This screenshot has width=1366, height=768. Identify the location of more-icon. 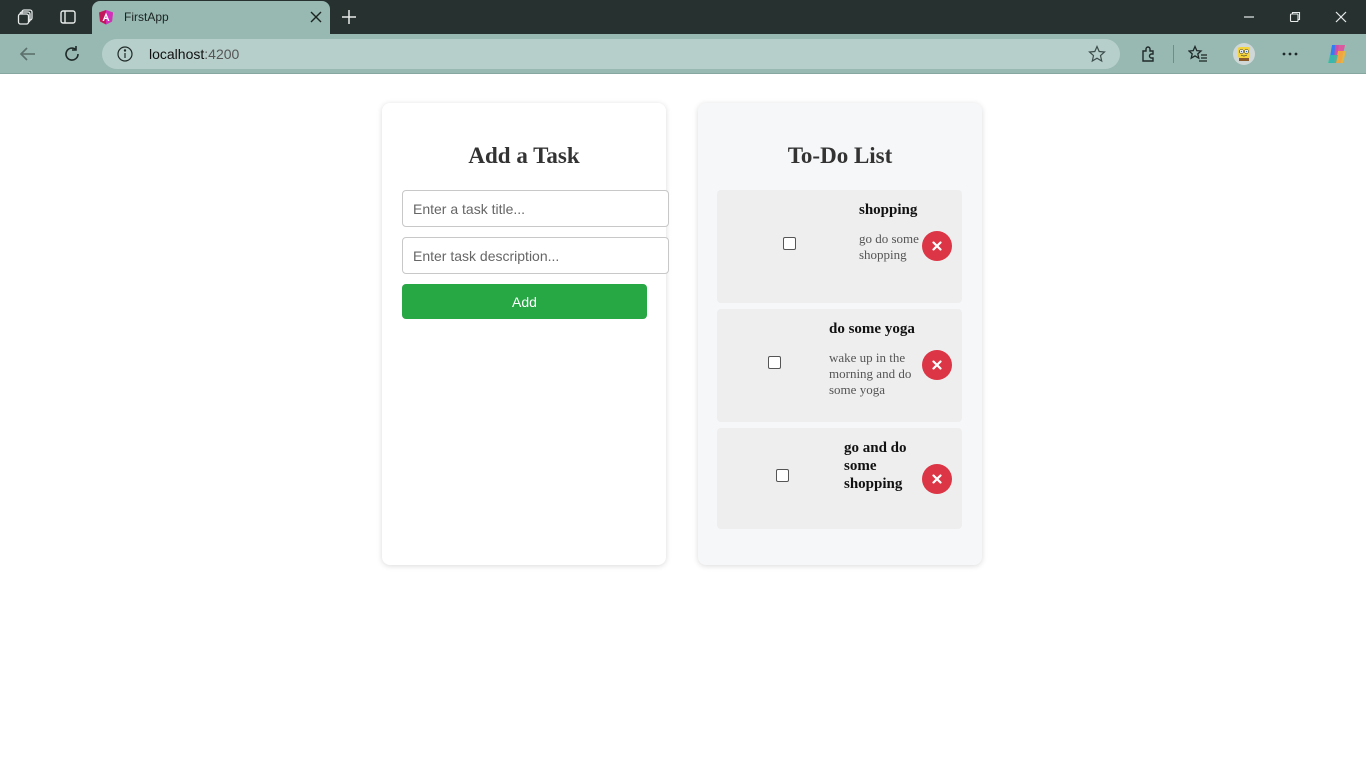
(1290, 54).